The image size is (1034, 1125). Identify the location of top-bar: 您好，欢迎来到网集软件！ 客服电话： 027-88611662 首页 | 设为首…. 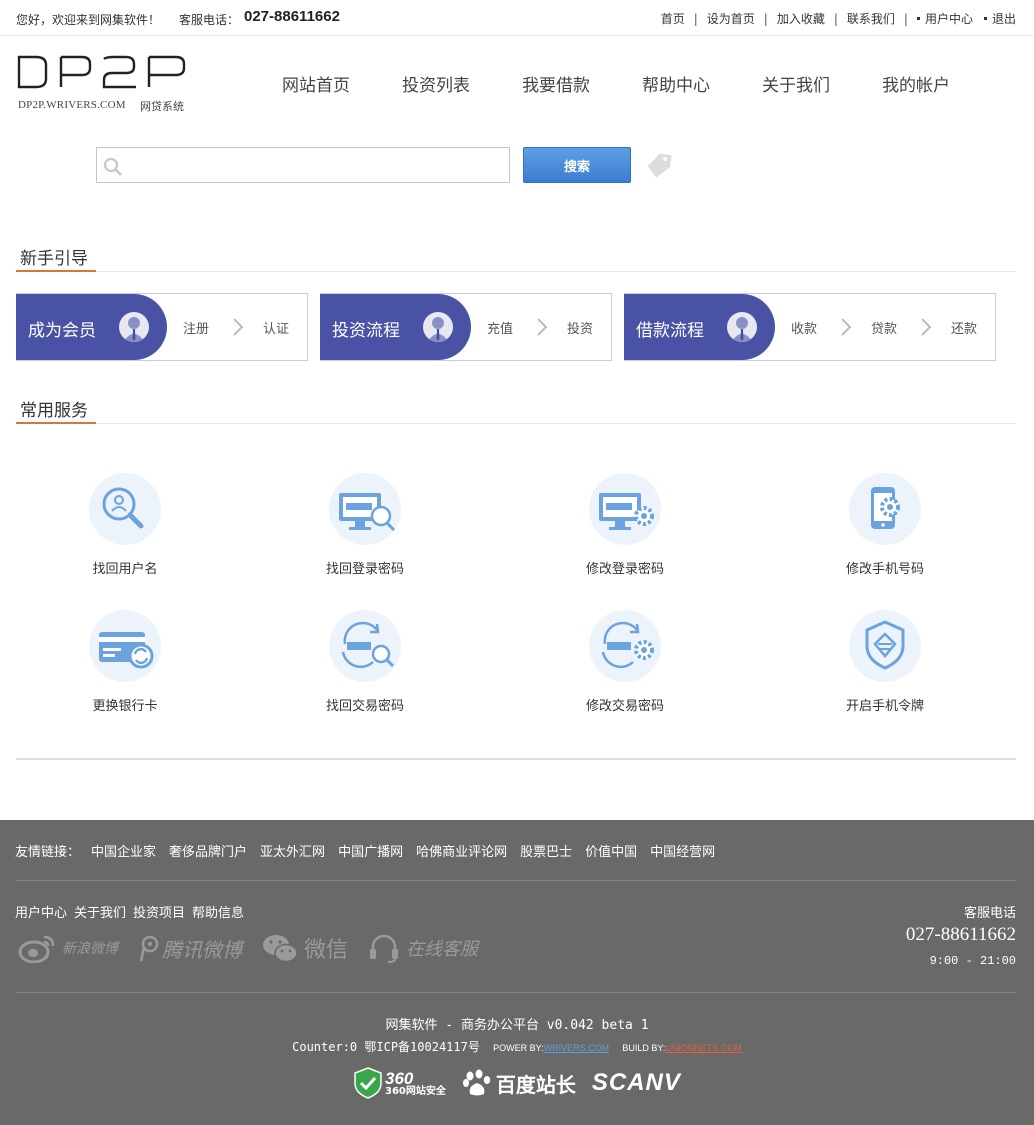
(517, 18).